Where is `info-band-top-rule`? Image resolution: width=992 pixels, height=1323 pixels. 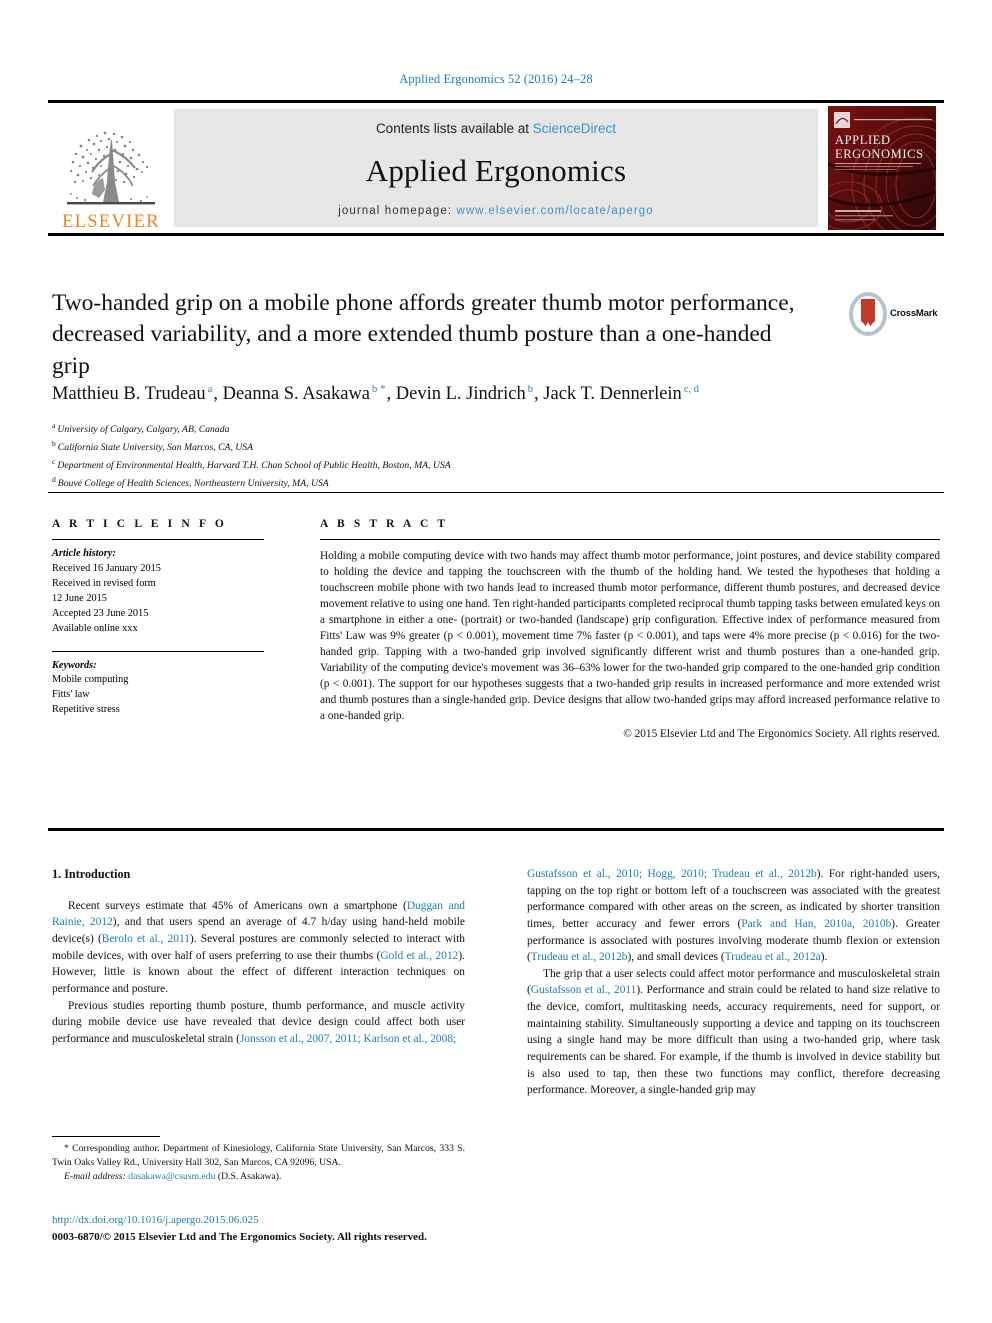
info-band-top-rule is located at coordinates (496, 492).